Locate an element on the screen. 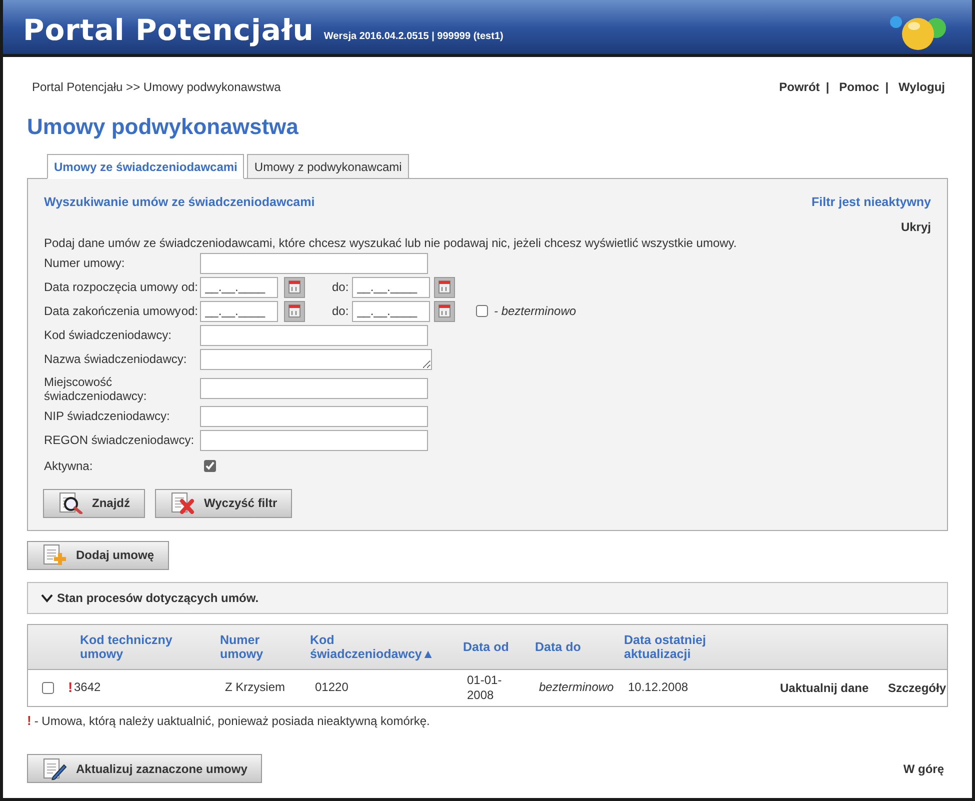 This screenshot has width=975, height=801. back-to-top-link: W górę is located at coordinates (923, 769).